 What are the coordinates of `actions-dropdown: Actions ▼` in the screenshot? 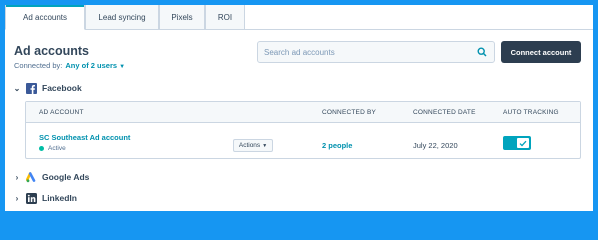 It's located at (253, 145).